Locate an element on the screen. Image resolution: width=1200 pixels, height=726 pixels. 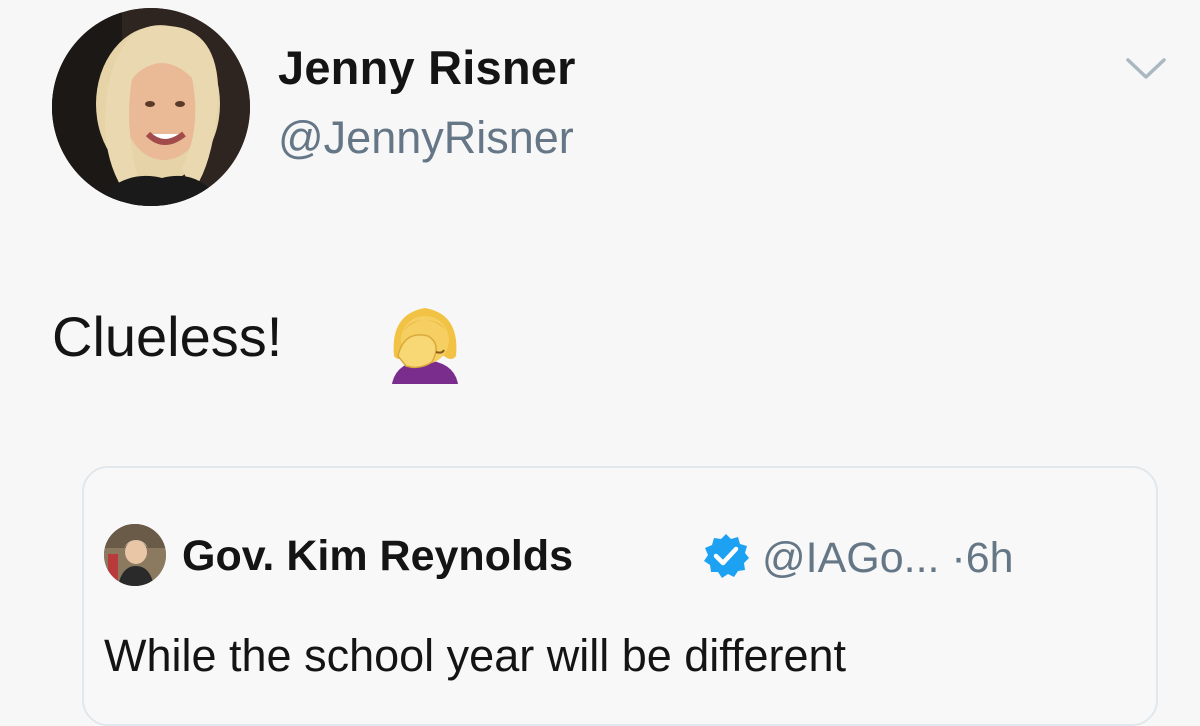
verified-badge-icon is located at coordinates (726, 556).